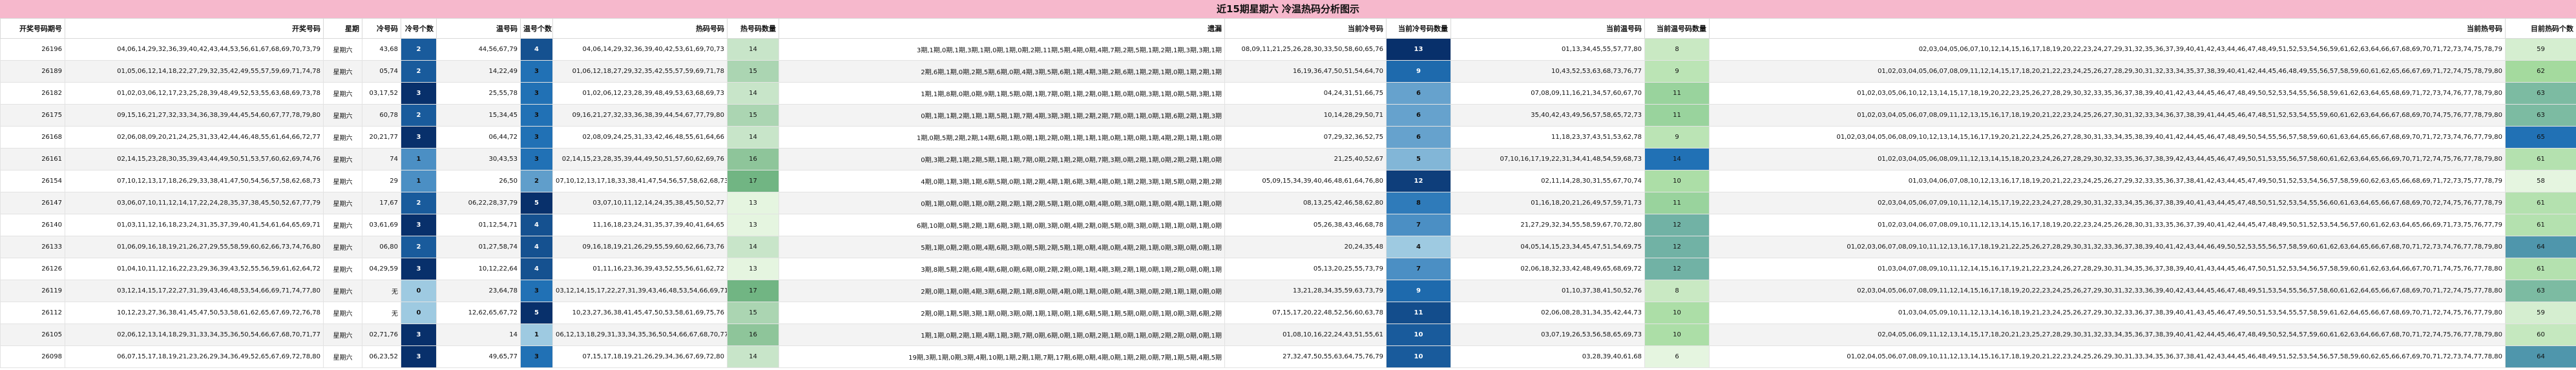  I want to click on cell-target-hot-count: 59, so click(2540, 313).